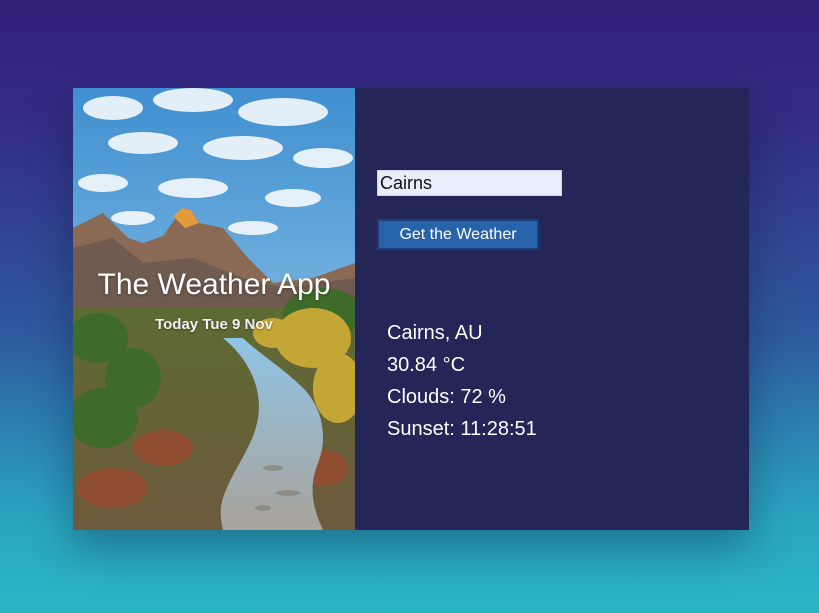 The height and width of the screenshot is (613, 819). I want to click on city-input, so click(469, 183).